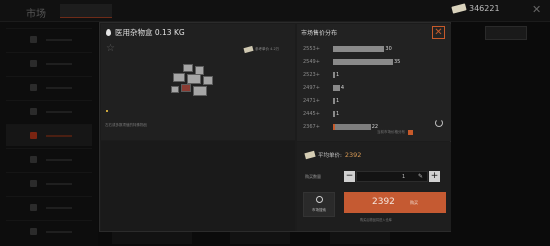  Describe the element at coordinates (313, 176) in the screenshot. I see `quantity-label: 购买数量` at that location.